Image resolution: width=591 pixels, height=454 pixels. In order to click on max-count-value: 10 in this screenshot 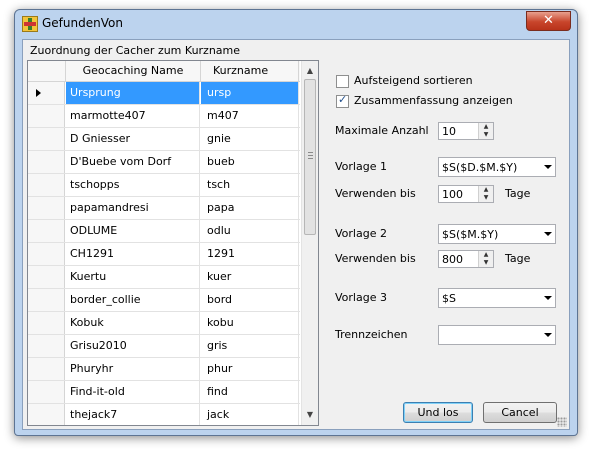, I will do `click(449, 131)`.